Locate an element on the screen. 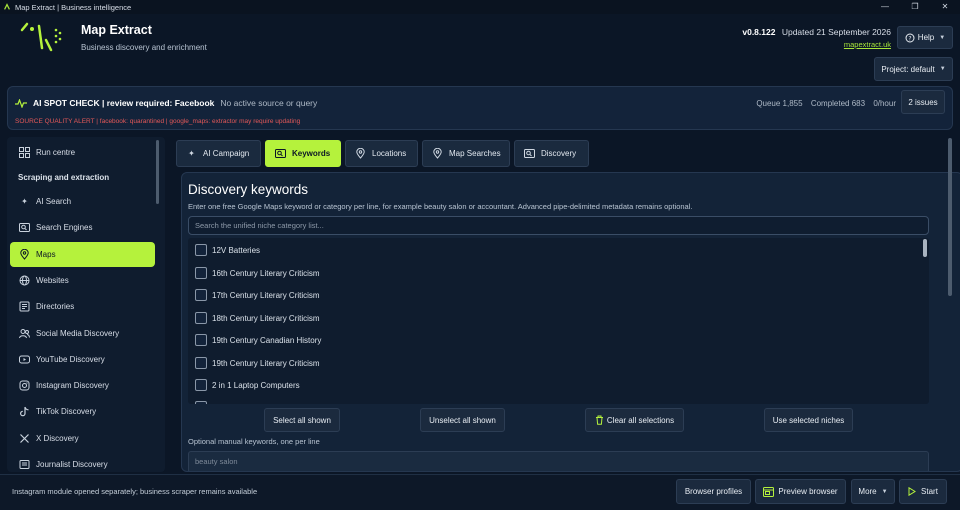 This screenshot has height=510, width=960. sidebar-item-run-centre: Run centre is located at coordinates (82, 152).